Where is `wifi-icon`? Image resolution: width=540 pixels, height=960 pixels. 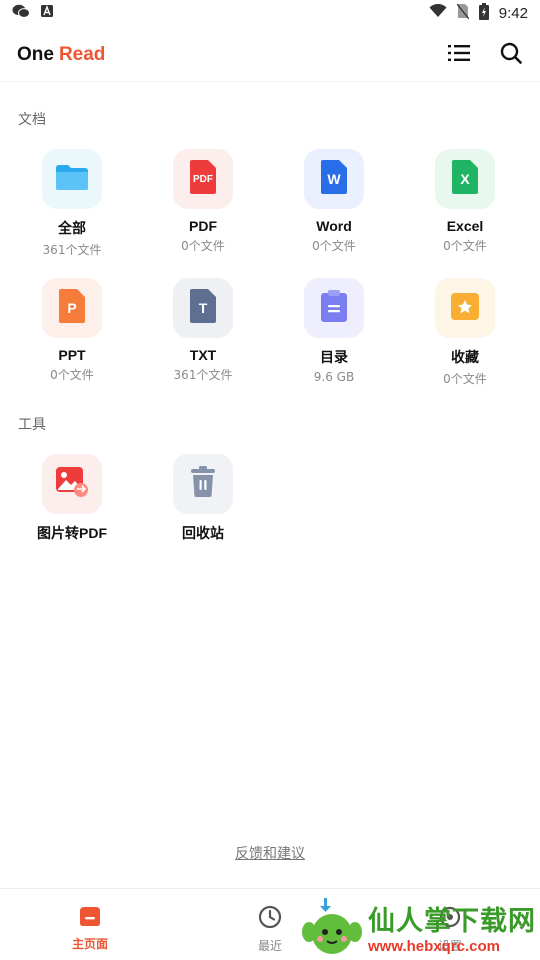
wifi-icon is located at coordinates (438, 12).